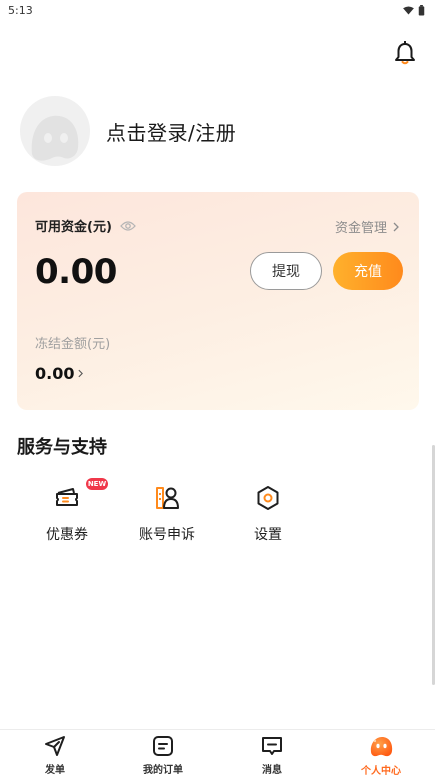  I want to click on avatar, so click(55, 131).